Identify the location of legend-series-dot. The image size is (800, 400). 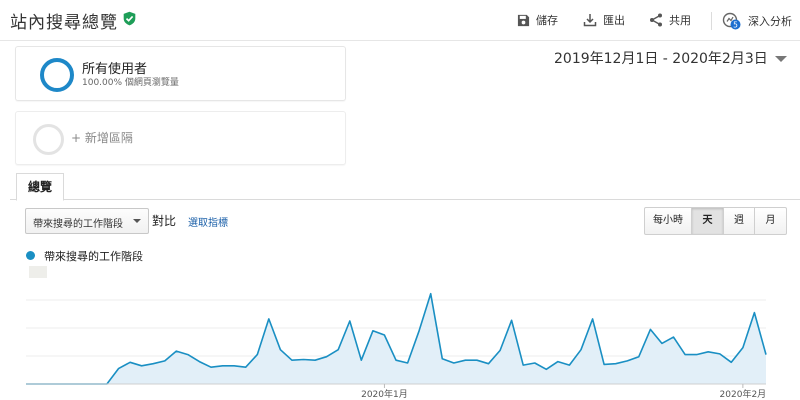
(30, 255).